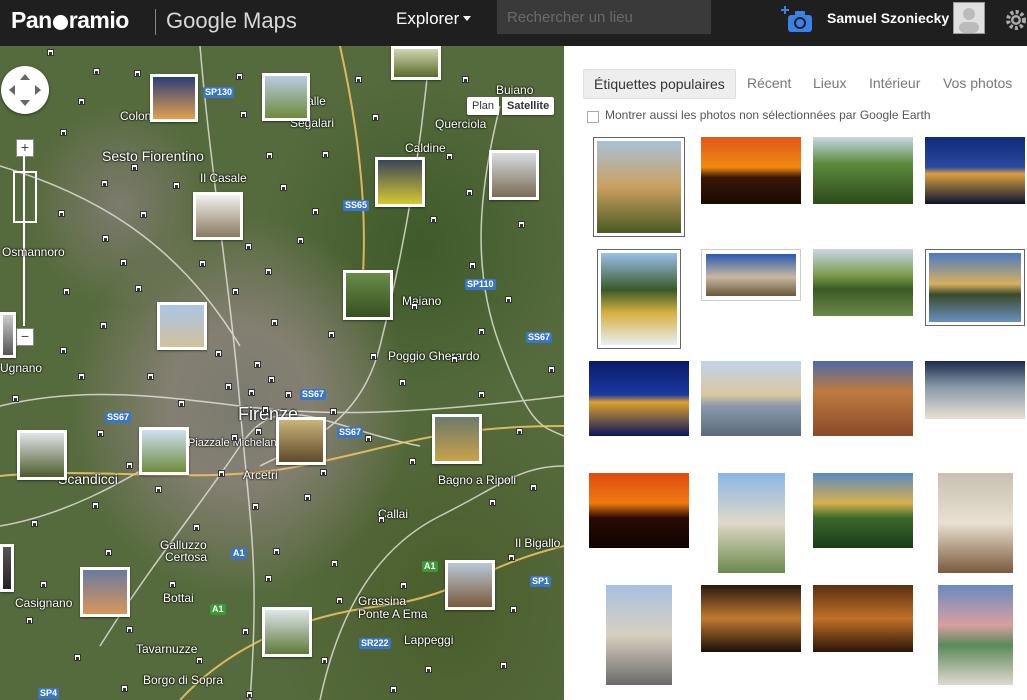 This screenshot has width=1027, height=700. Describe the element at coordinates (25, 197) in the screenshot. I see `zoom-slider-handle` at that location.